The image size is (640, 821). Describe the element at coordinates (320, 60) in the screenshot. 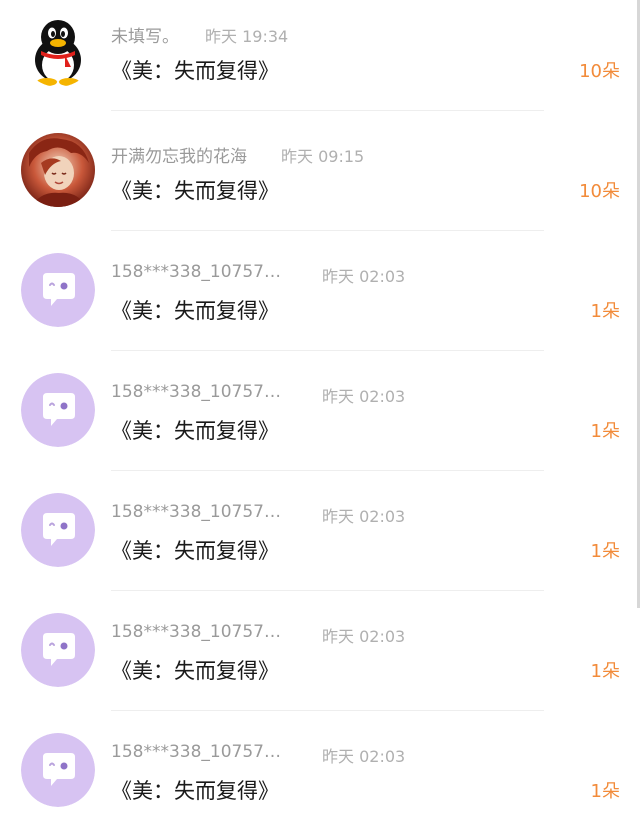

I see `list-item: 未填写。 昨天 19:34 《美：失而复得》 10朵` at that location.